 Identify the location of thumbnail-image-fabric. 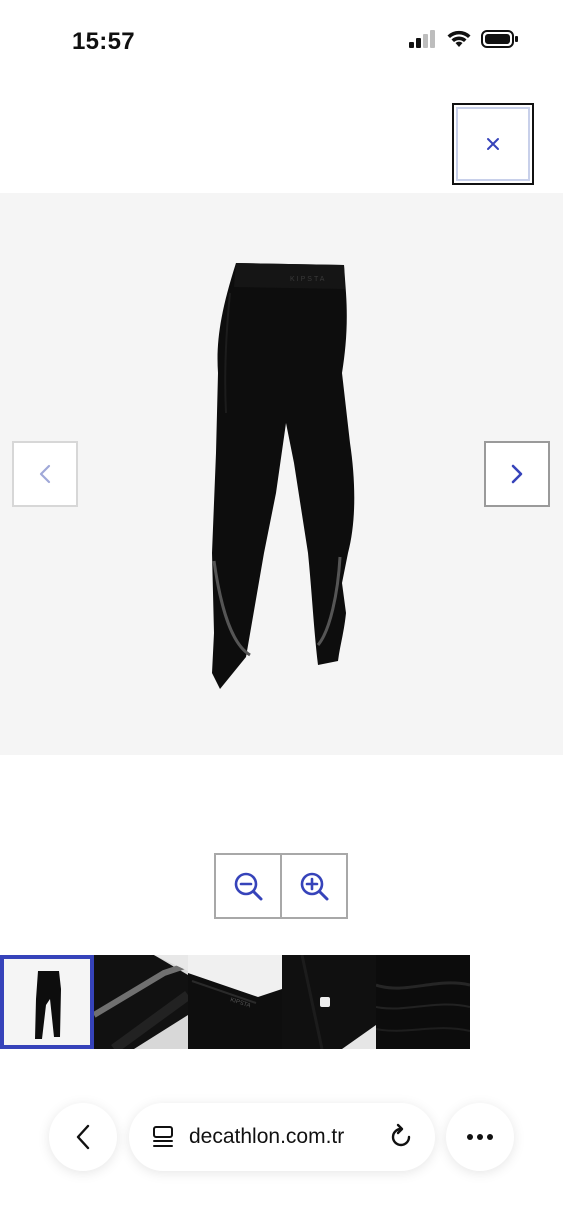
(423, 1002).